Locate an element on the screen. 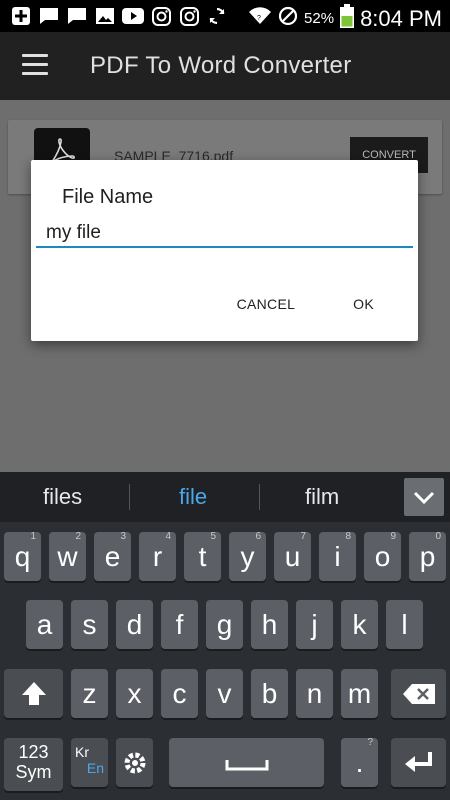 This screenshot has width=450, height=800. language-key: Kr En is located at coordinates (89, 762).